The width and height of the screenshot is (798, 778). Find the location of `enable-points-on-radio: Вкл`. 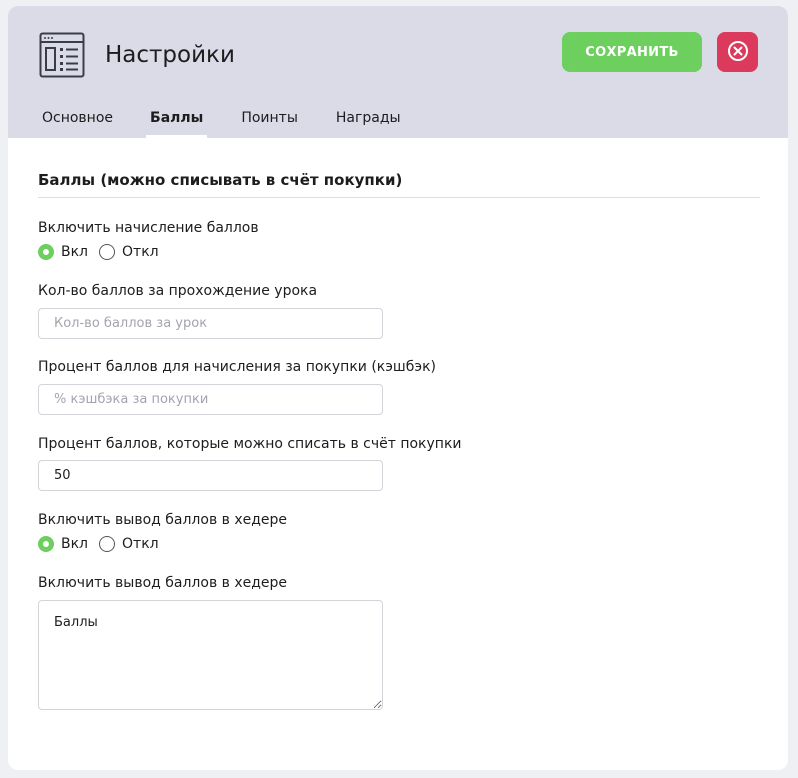

enable-points-on-radio: Вкл is located at coordinates (63, 252).